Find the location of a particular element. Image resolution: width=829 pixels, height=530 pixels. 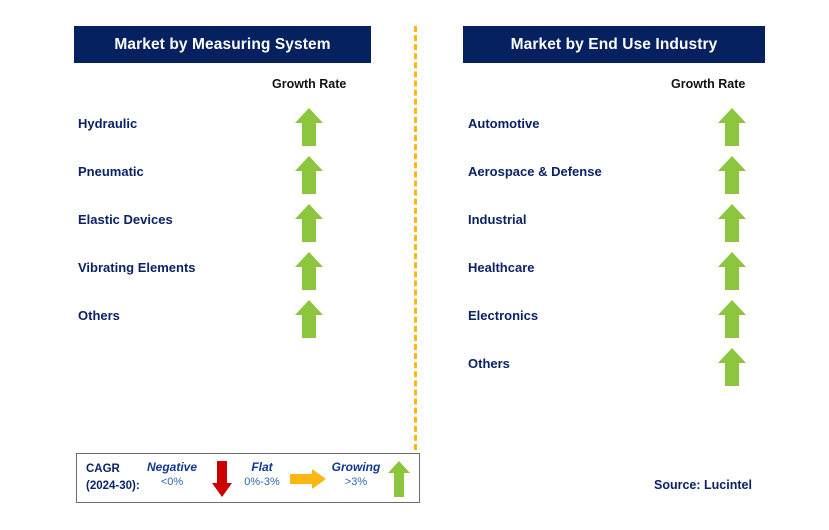

legend-item-label: Flat is located at coordinates (262, 467).